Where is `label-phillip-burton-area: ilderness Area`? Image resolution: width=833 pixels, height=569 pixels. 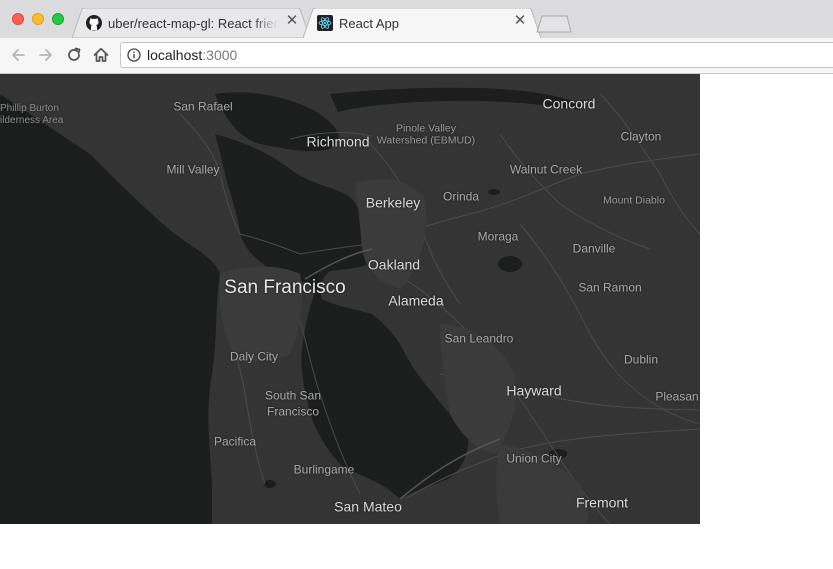
label-phillip-burton-area: ilderness Area is located at coordinates (32, 120).